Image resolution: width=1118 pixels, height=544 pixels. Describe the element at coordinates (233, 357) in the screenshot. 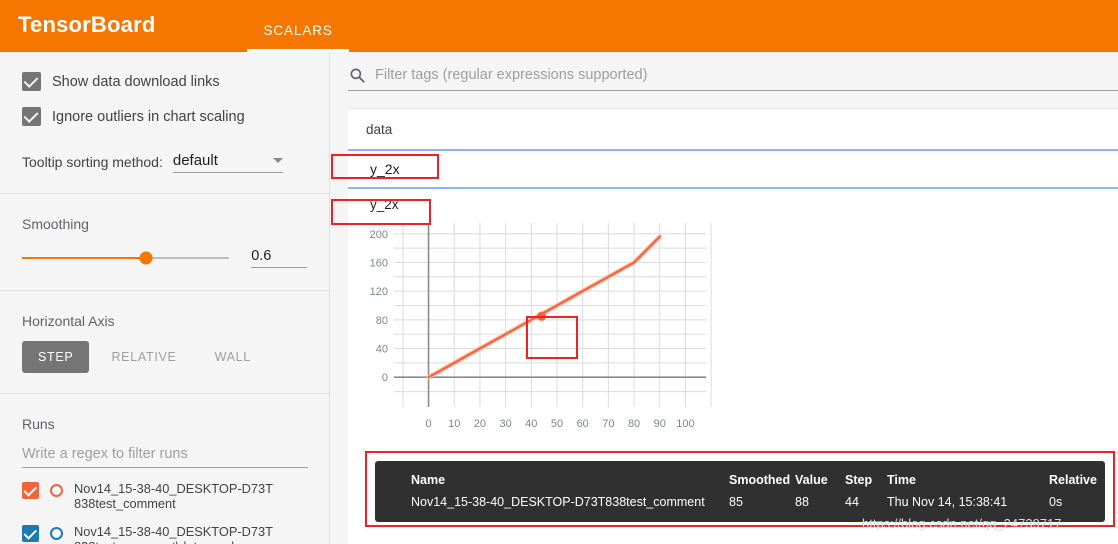

I see `axis-button-wall: WALL` at that location.